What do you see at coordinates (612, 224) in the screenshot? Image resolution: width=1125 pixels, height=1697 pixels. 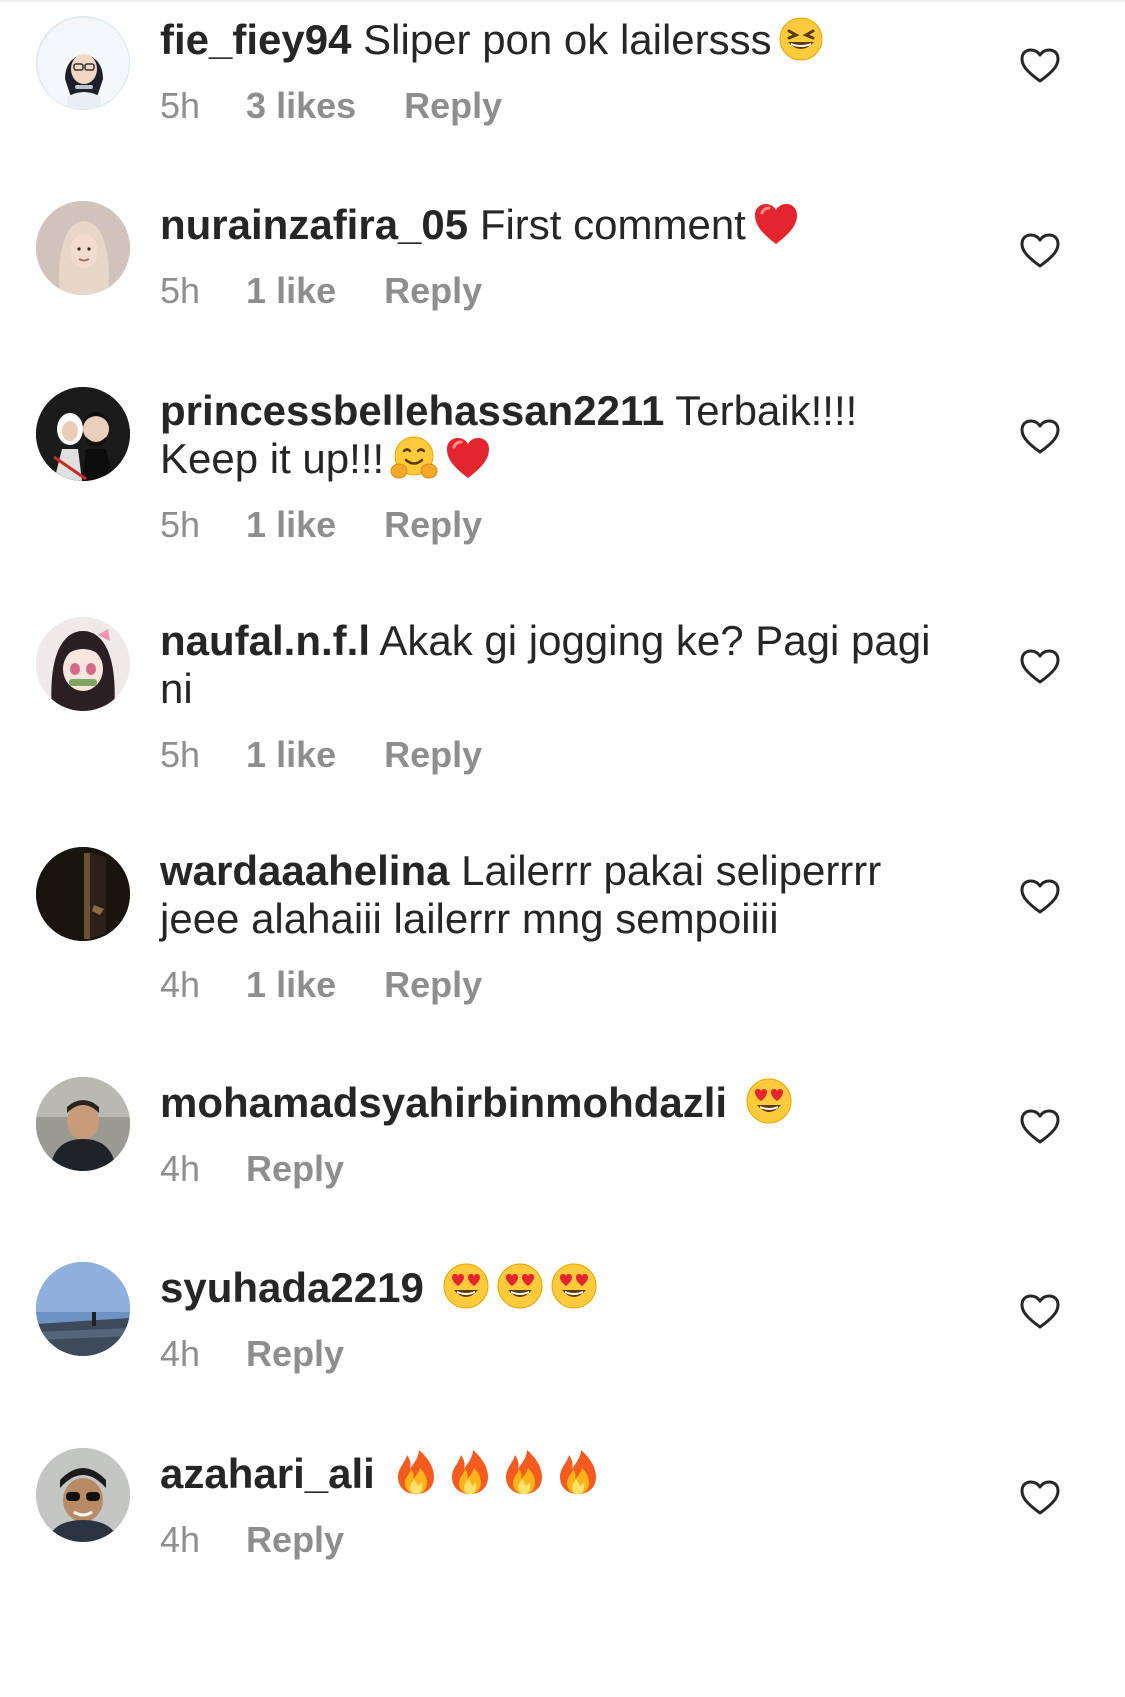 I see `comment-body: First comment` at bounding box center [612, 224].